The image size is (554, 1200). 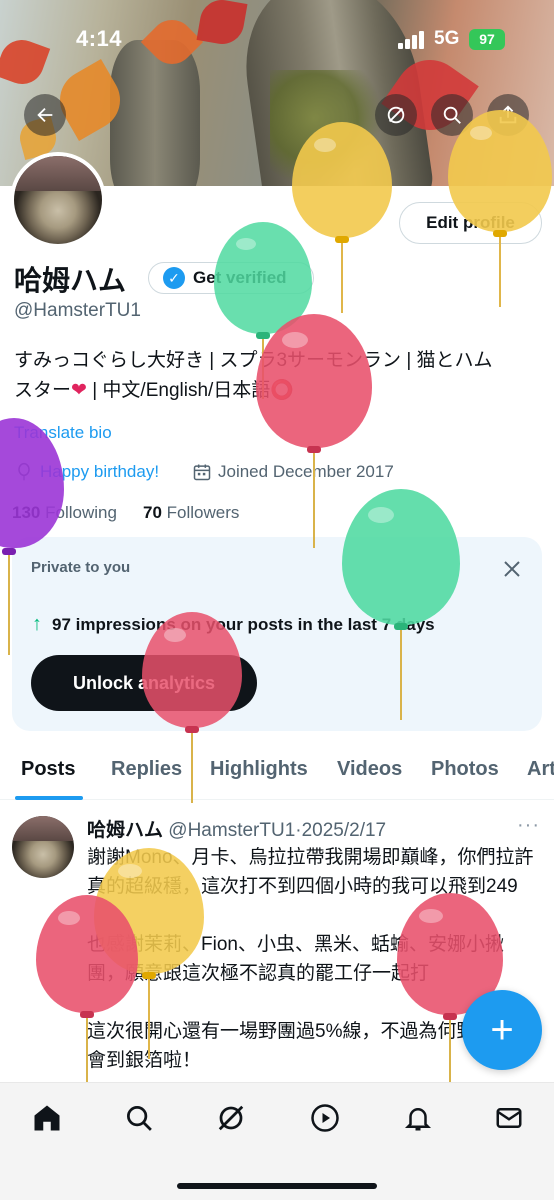 What do you see at coordinates (47, 1118) in the screenshot?
I see `home-icon` at bounding box center [47, 1118].